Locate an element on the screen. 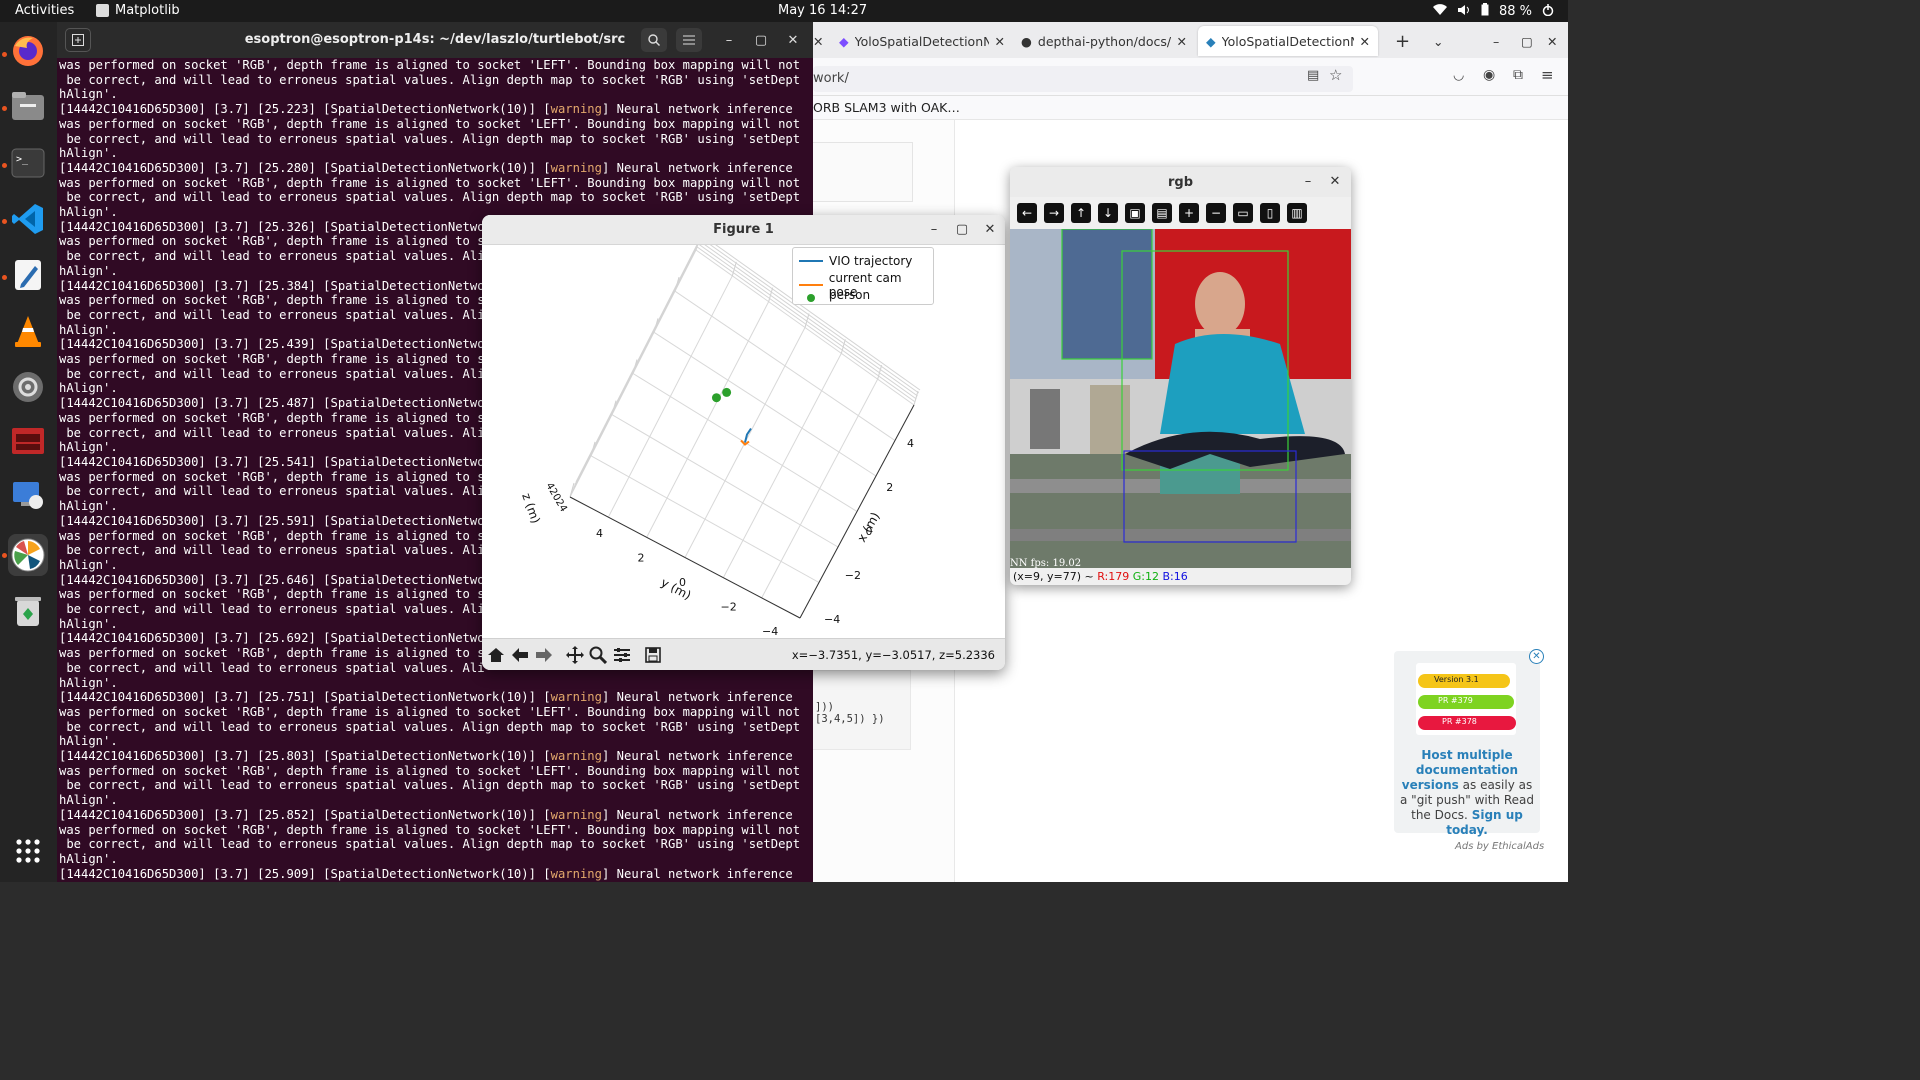 The width and height of the screenshot is (1920, 1080). account-icon: ◉ is located at coordinates (1489, 75).